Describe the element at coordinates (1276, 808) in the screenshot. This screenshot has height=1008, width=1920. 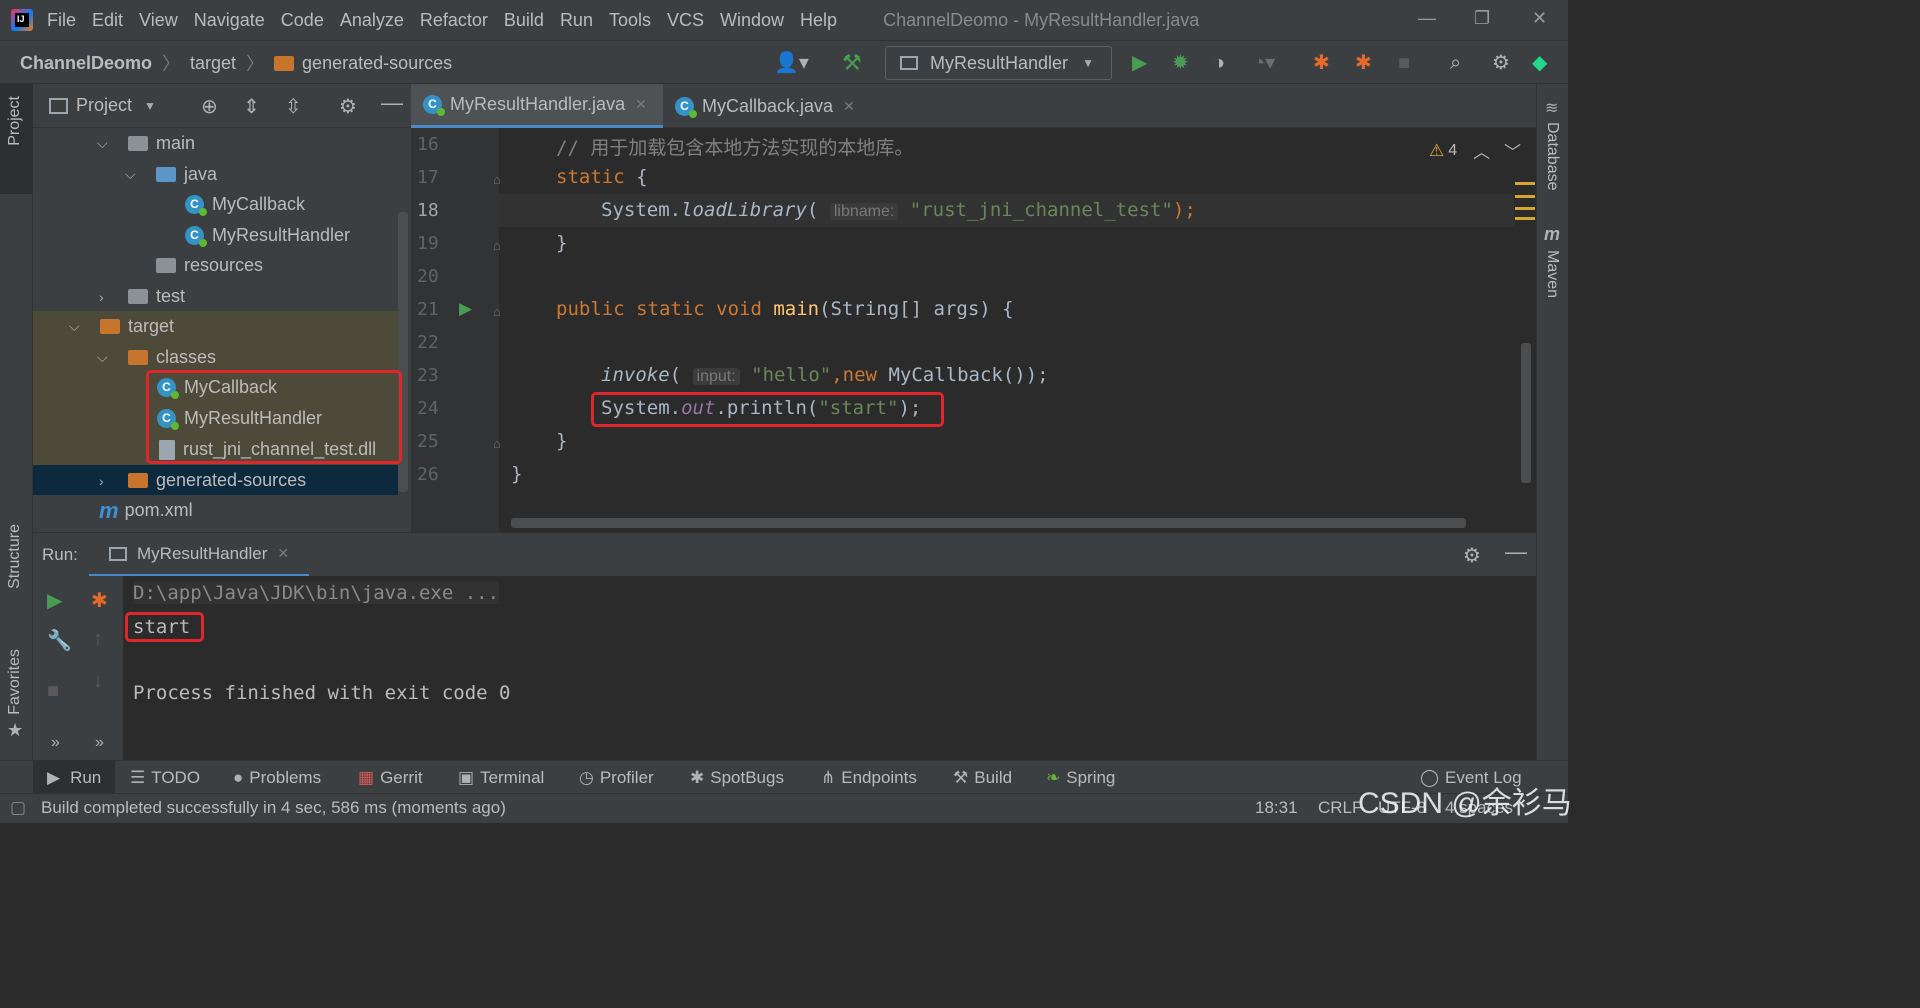
I see `caret-position: 18:31` at that location.